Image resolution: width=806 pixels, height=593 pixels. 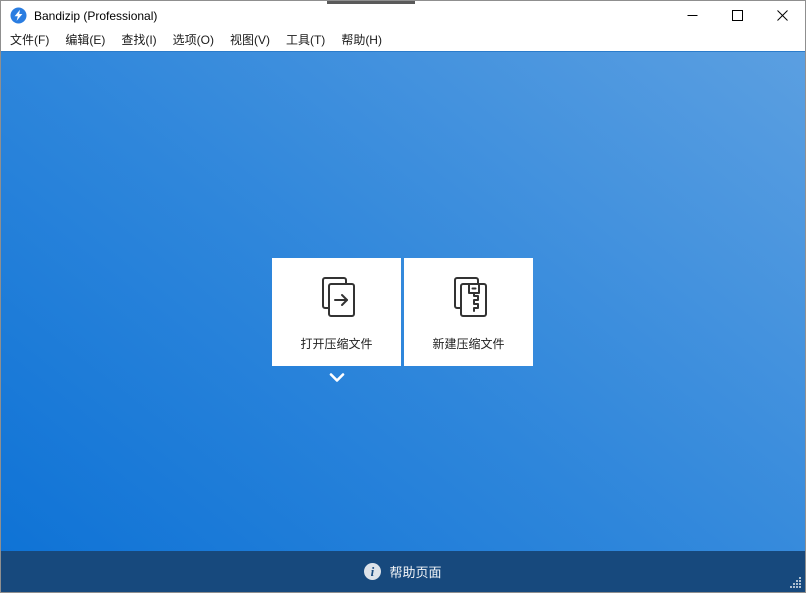 I want to click on maximize-button, so click(x=737, y=15).